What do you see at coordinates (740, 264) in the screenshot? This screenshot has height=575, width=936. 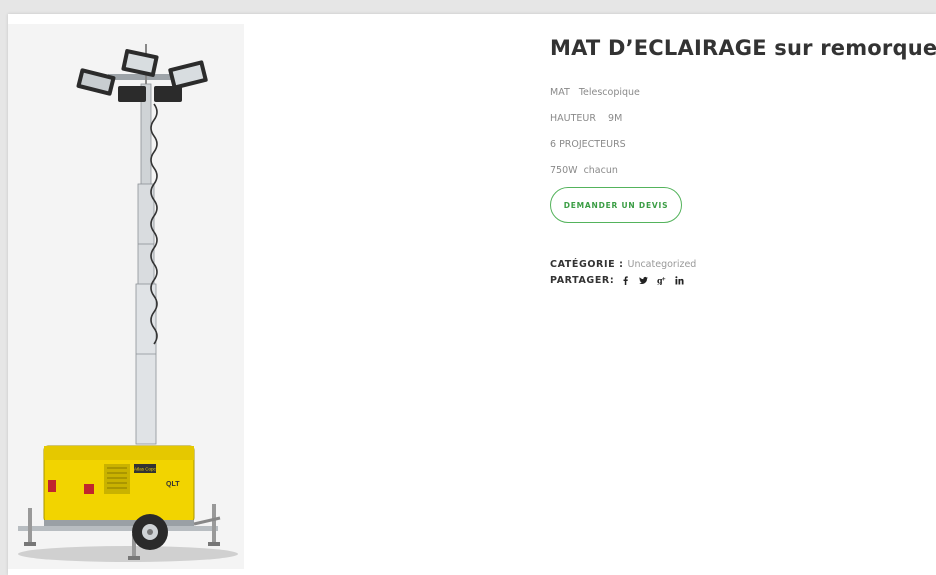 I see `category-row: CATÉGORIE : Uncategorized` at bounding box center [740, 264].